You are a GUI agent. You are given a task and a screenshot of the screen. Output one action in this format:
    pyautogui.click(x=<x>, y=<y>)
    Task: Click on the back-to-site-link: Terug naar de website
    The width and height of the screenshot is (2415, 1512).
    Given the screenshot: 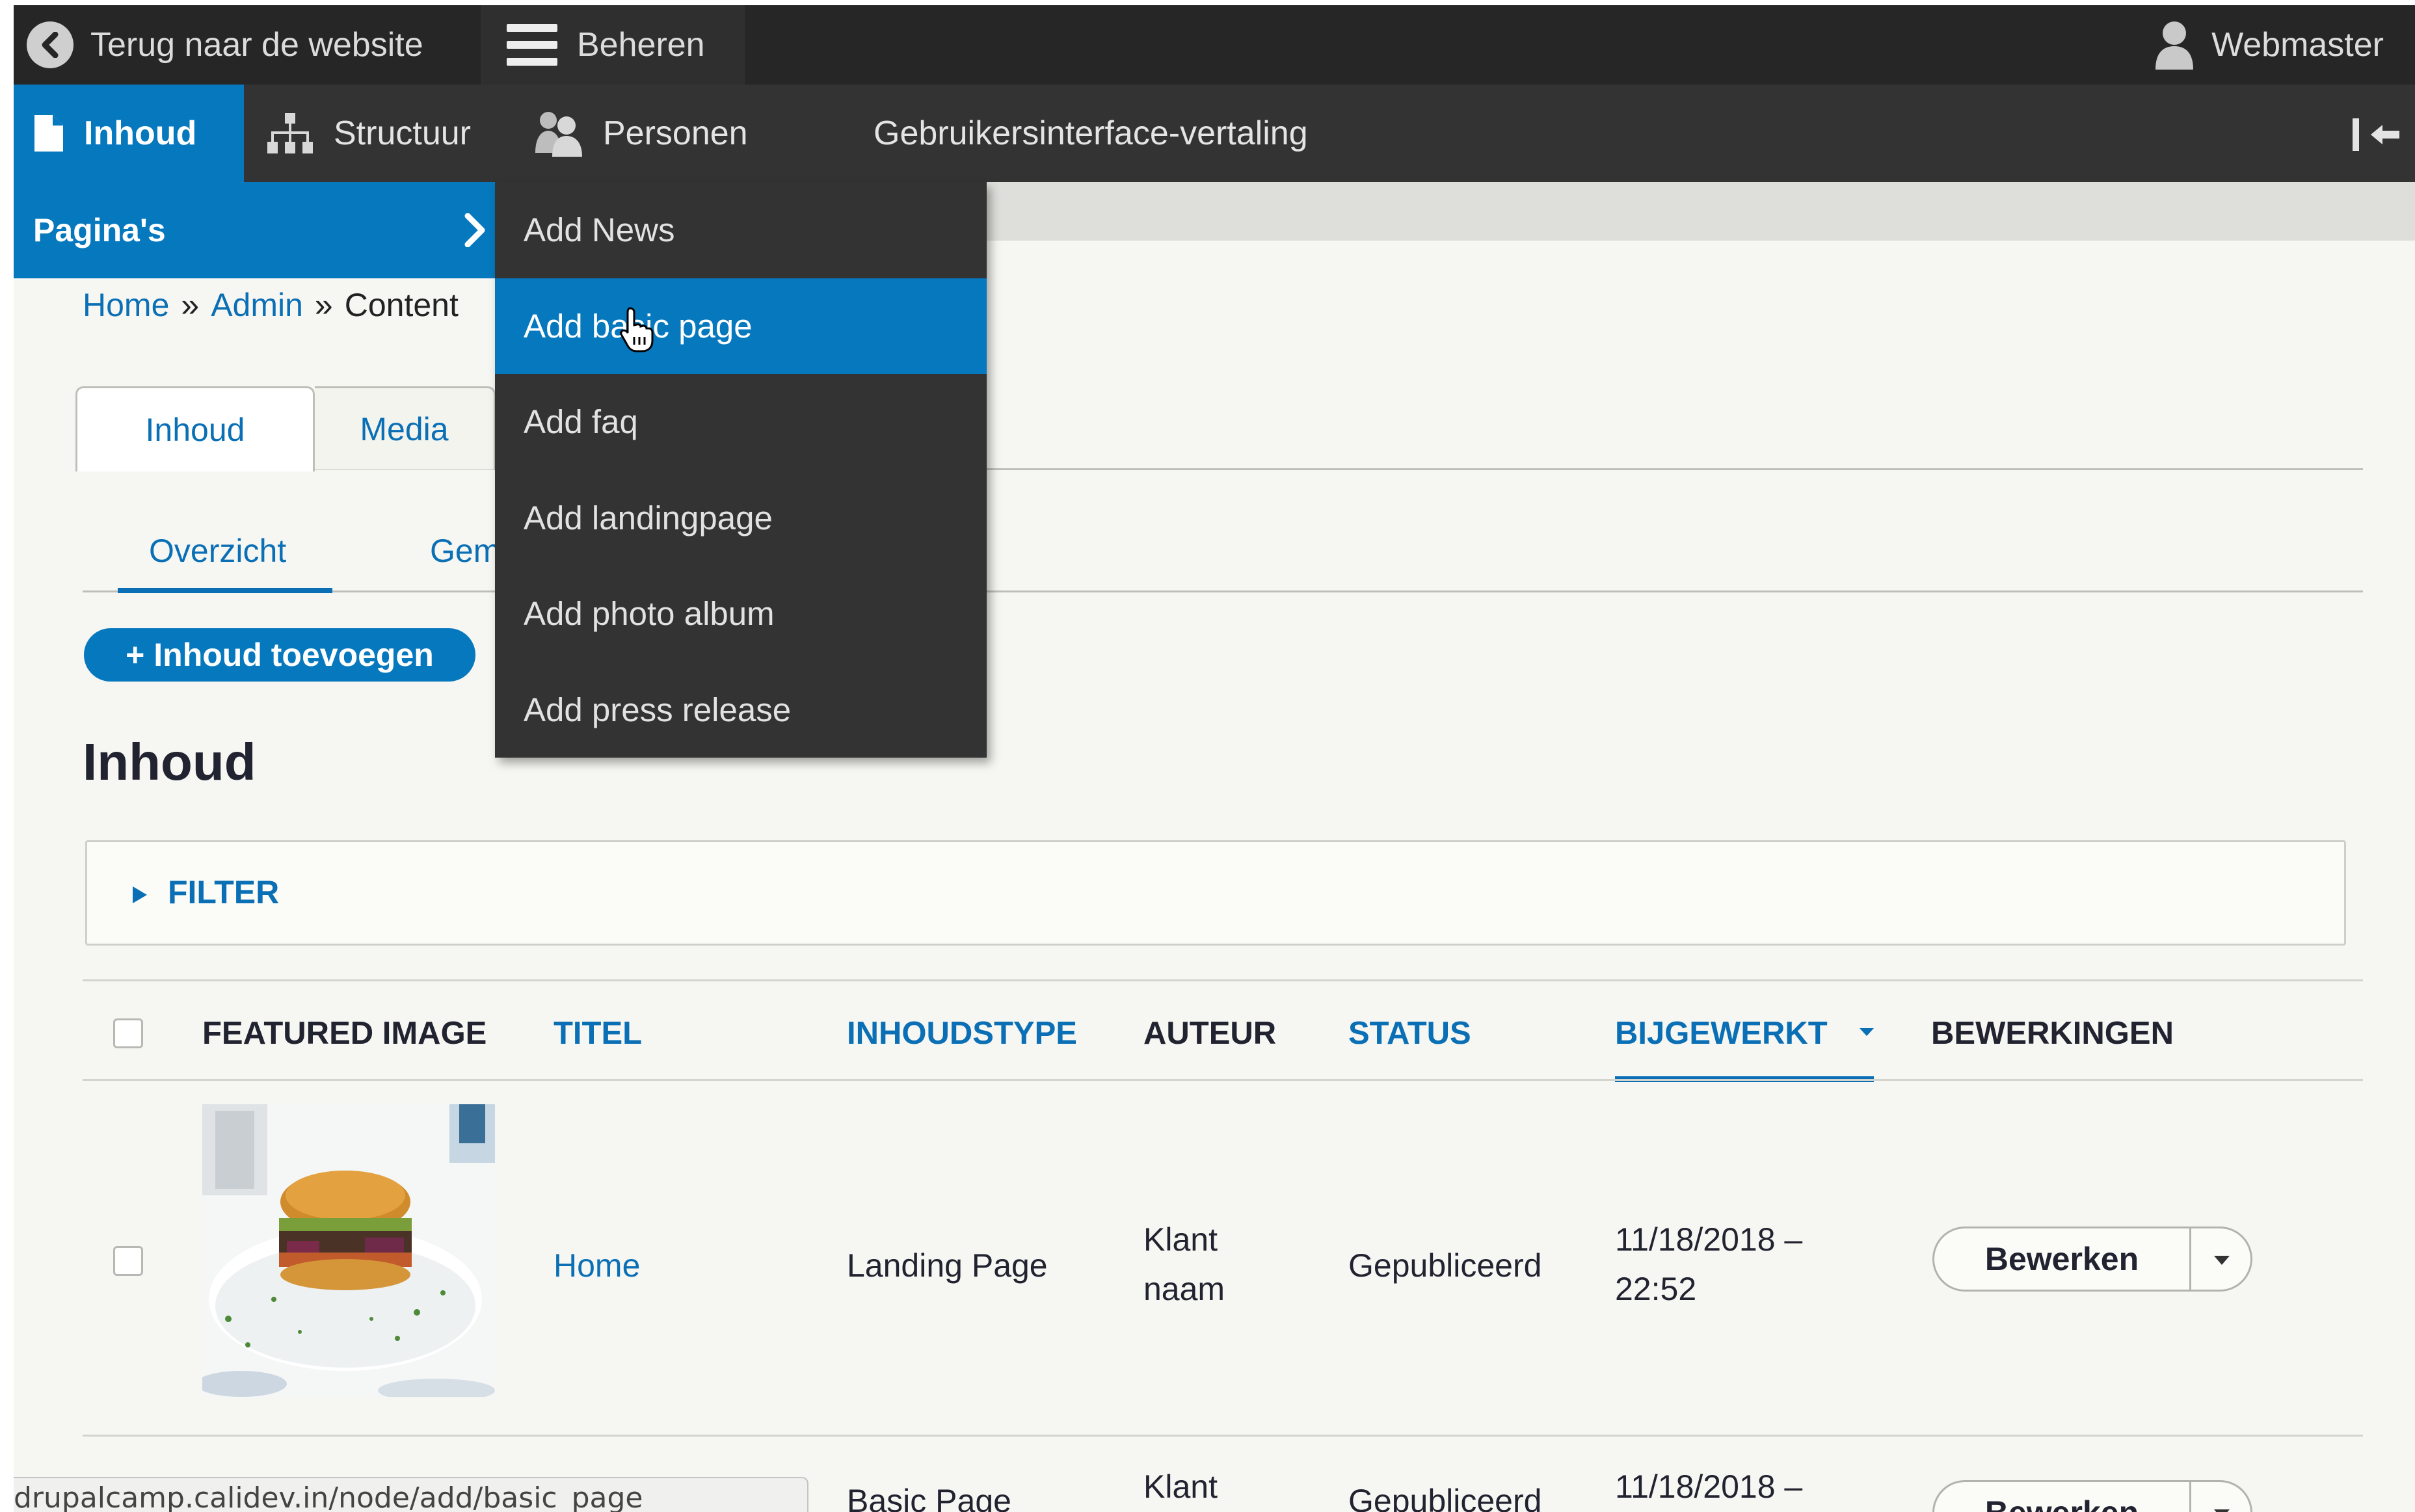 What is the action you would take?
    pyautogui.click(x=218, y=45)
    